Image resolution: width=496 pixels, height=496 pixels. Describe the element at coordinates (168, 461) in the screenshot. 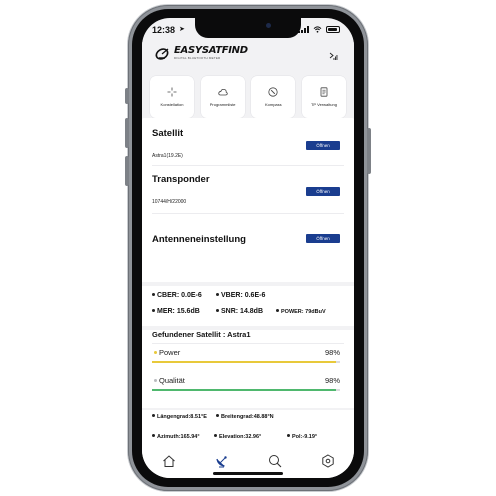

I see `home-icon` at that location.